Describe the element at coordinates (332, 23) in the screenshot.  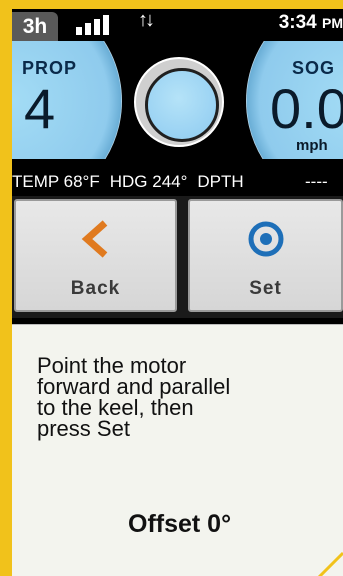
I see `clock-ampm: PM` at that location.